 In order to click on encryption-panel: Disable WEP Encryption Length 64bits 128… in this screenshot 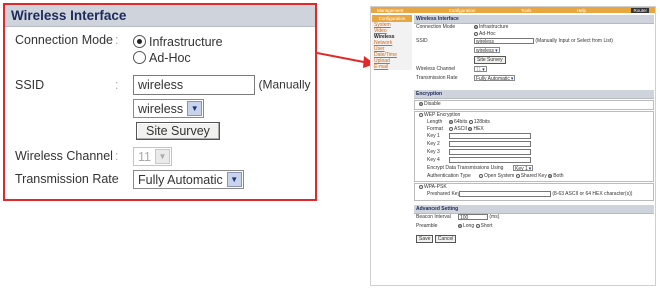, I will do `click(534, 150)`.